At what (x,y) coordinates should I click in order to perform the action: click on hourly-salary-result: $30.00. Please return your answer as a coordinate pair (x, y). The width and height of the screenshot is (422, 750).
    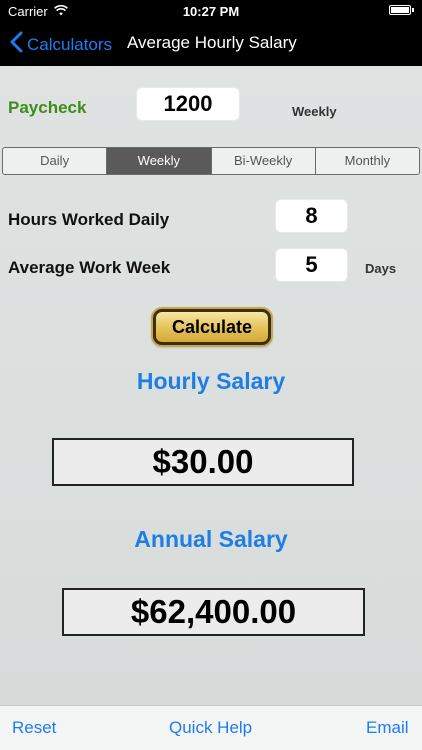
    Looking at the image, I should click on (203, 462).